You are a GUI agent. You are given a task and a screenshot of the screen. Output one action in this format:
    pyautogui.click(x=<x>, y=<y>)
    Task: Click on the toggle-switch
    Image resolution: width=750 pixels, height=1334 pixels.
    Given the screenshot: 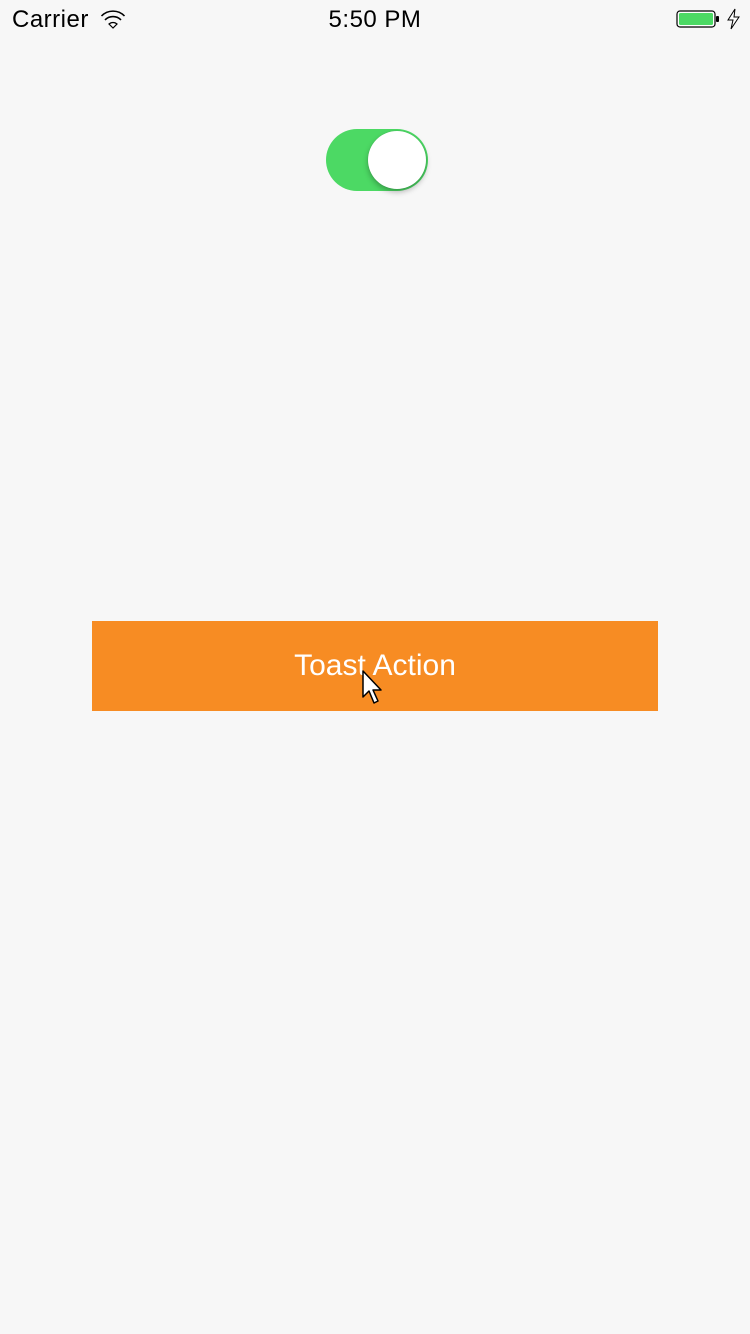 What is the action you would take?
    pyautogui.click(x=377, y=160)
    